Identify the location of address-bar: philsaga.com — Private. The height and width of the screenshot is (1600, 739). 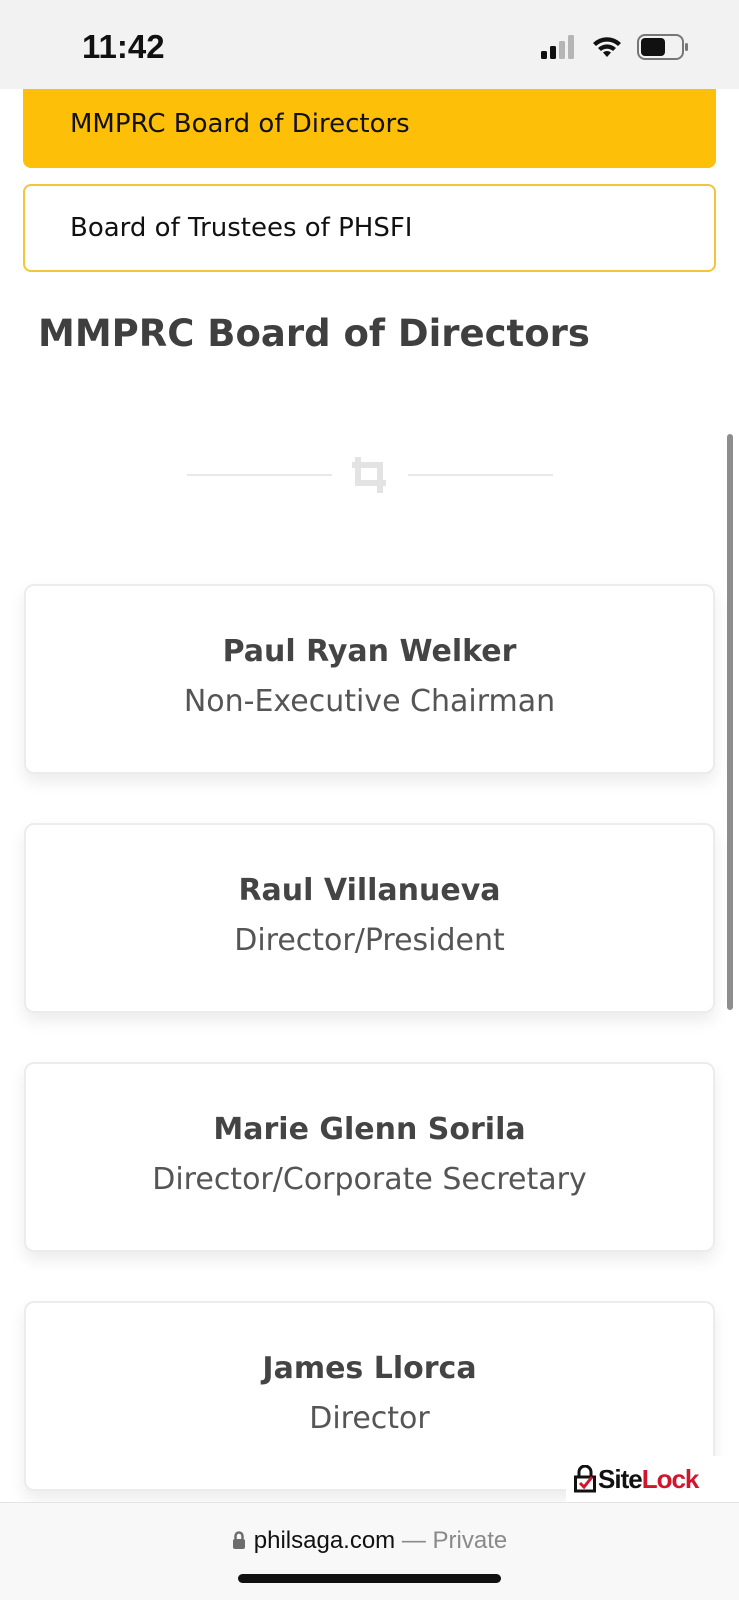
(369, 1541).